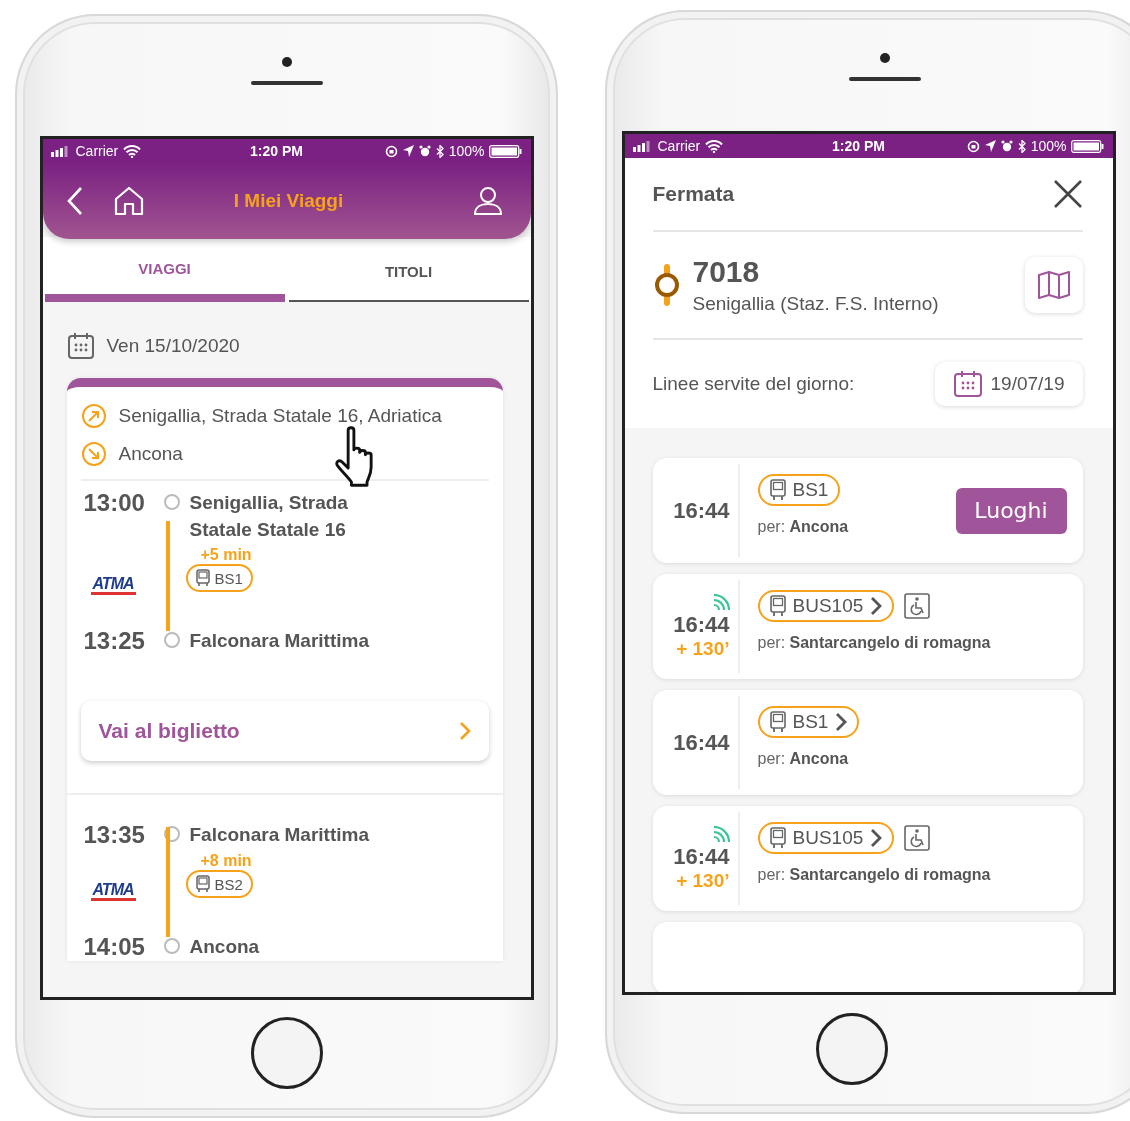 This screenshot has width=1130, height=1121. I want to click on departure-time: 13:35, so click(114, 835).